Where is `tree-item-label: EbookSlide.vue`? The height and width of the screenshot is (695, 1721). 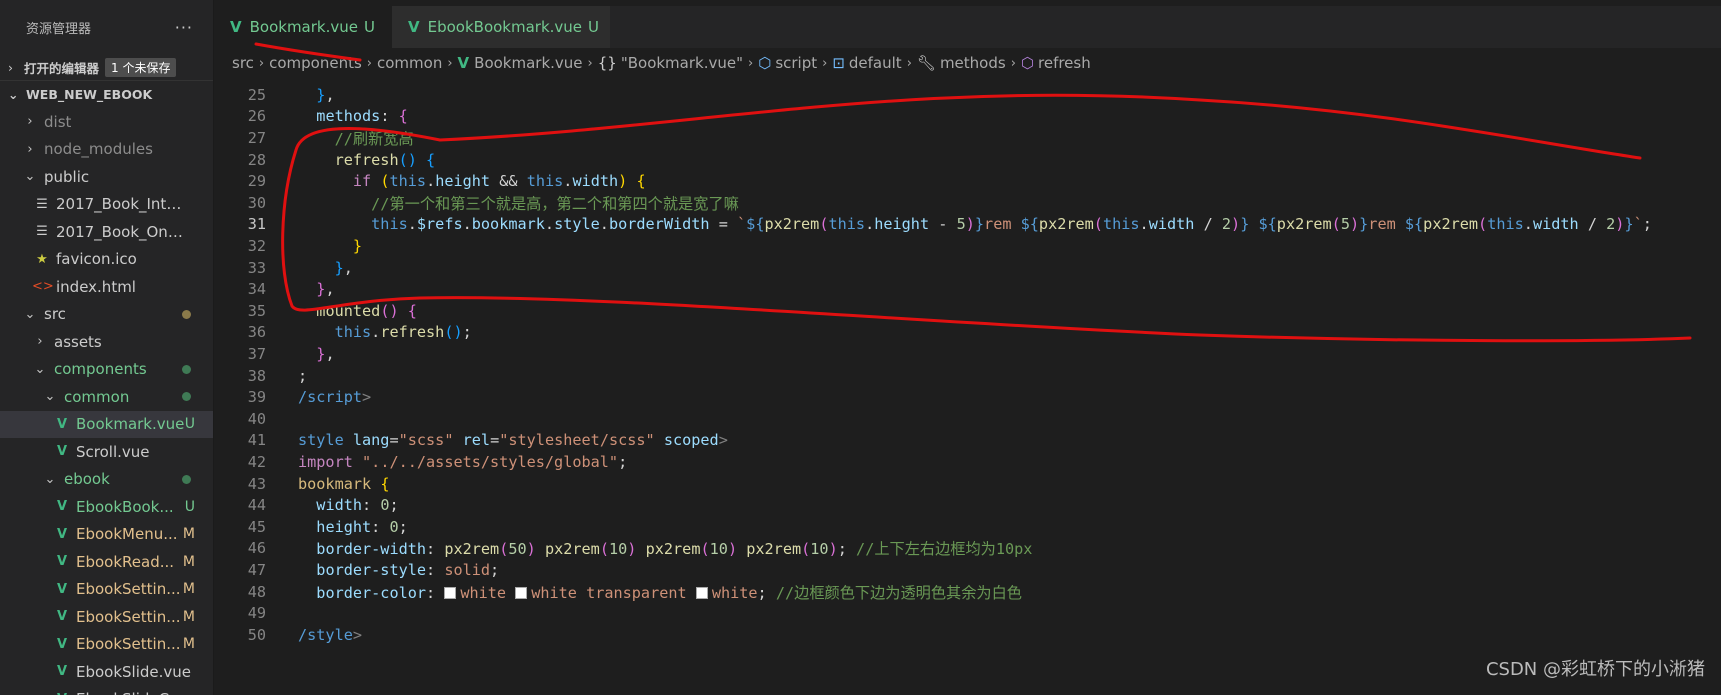 tree-item-label: EbookSlide.vue is located at coordinates (134, 671).